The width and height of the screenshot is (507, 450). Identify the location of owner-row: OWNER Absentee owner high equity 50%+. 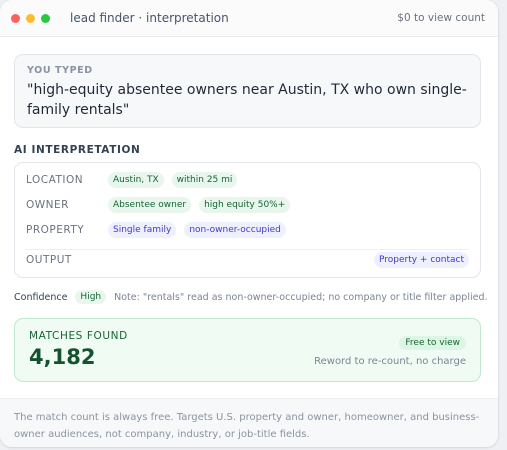
(247, 205).